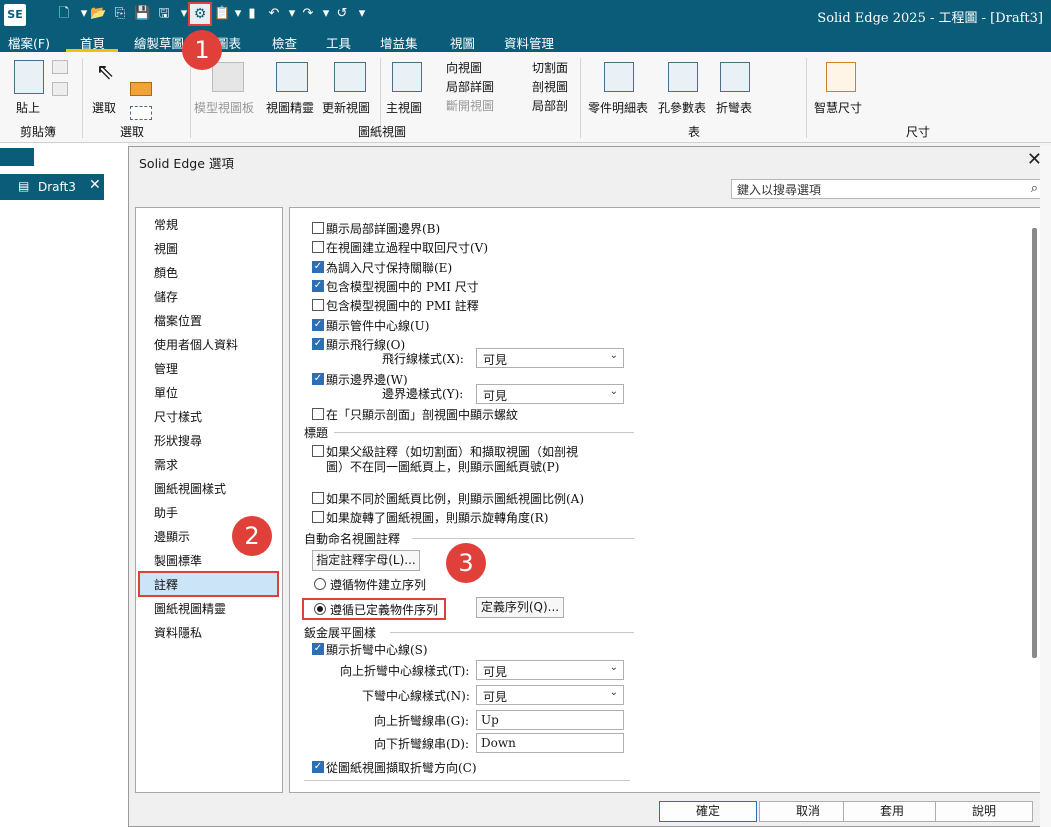 This screenshot has width=1051, height=827. What do you see at coordinates (318, 767) in the screenshot?
I see `checkbox-bend-dir-from-view: ✓` at bounding box center [318, 767].